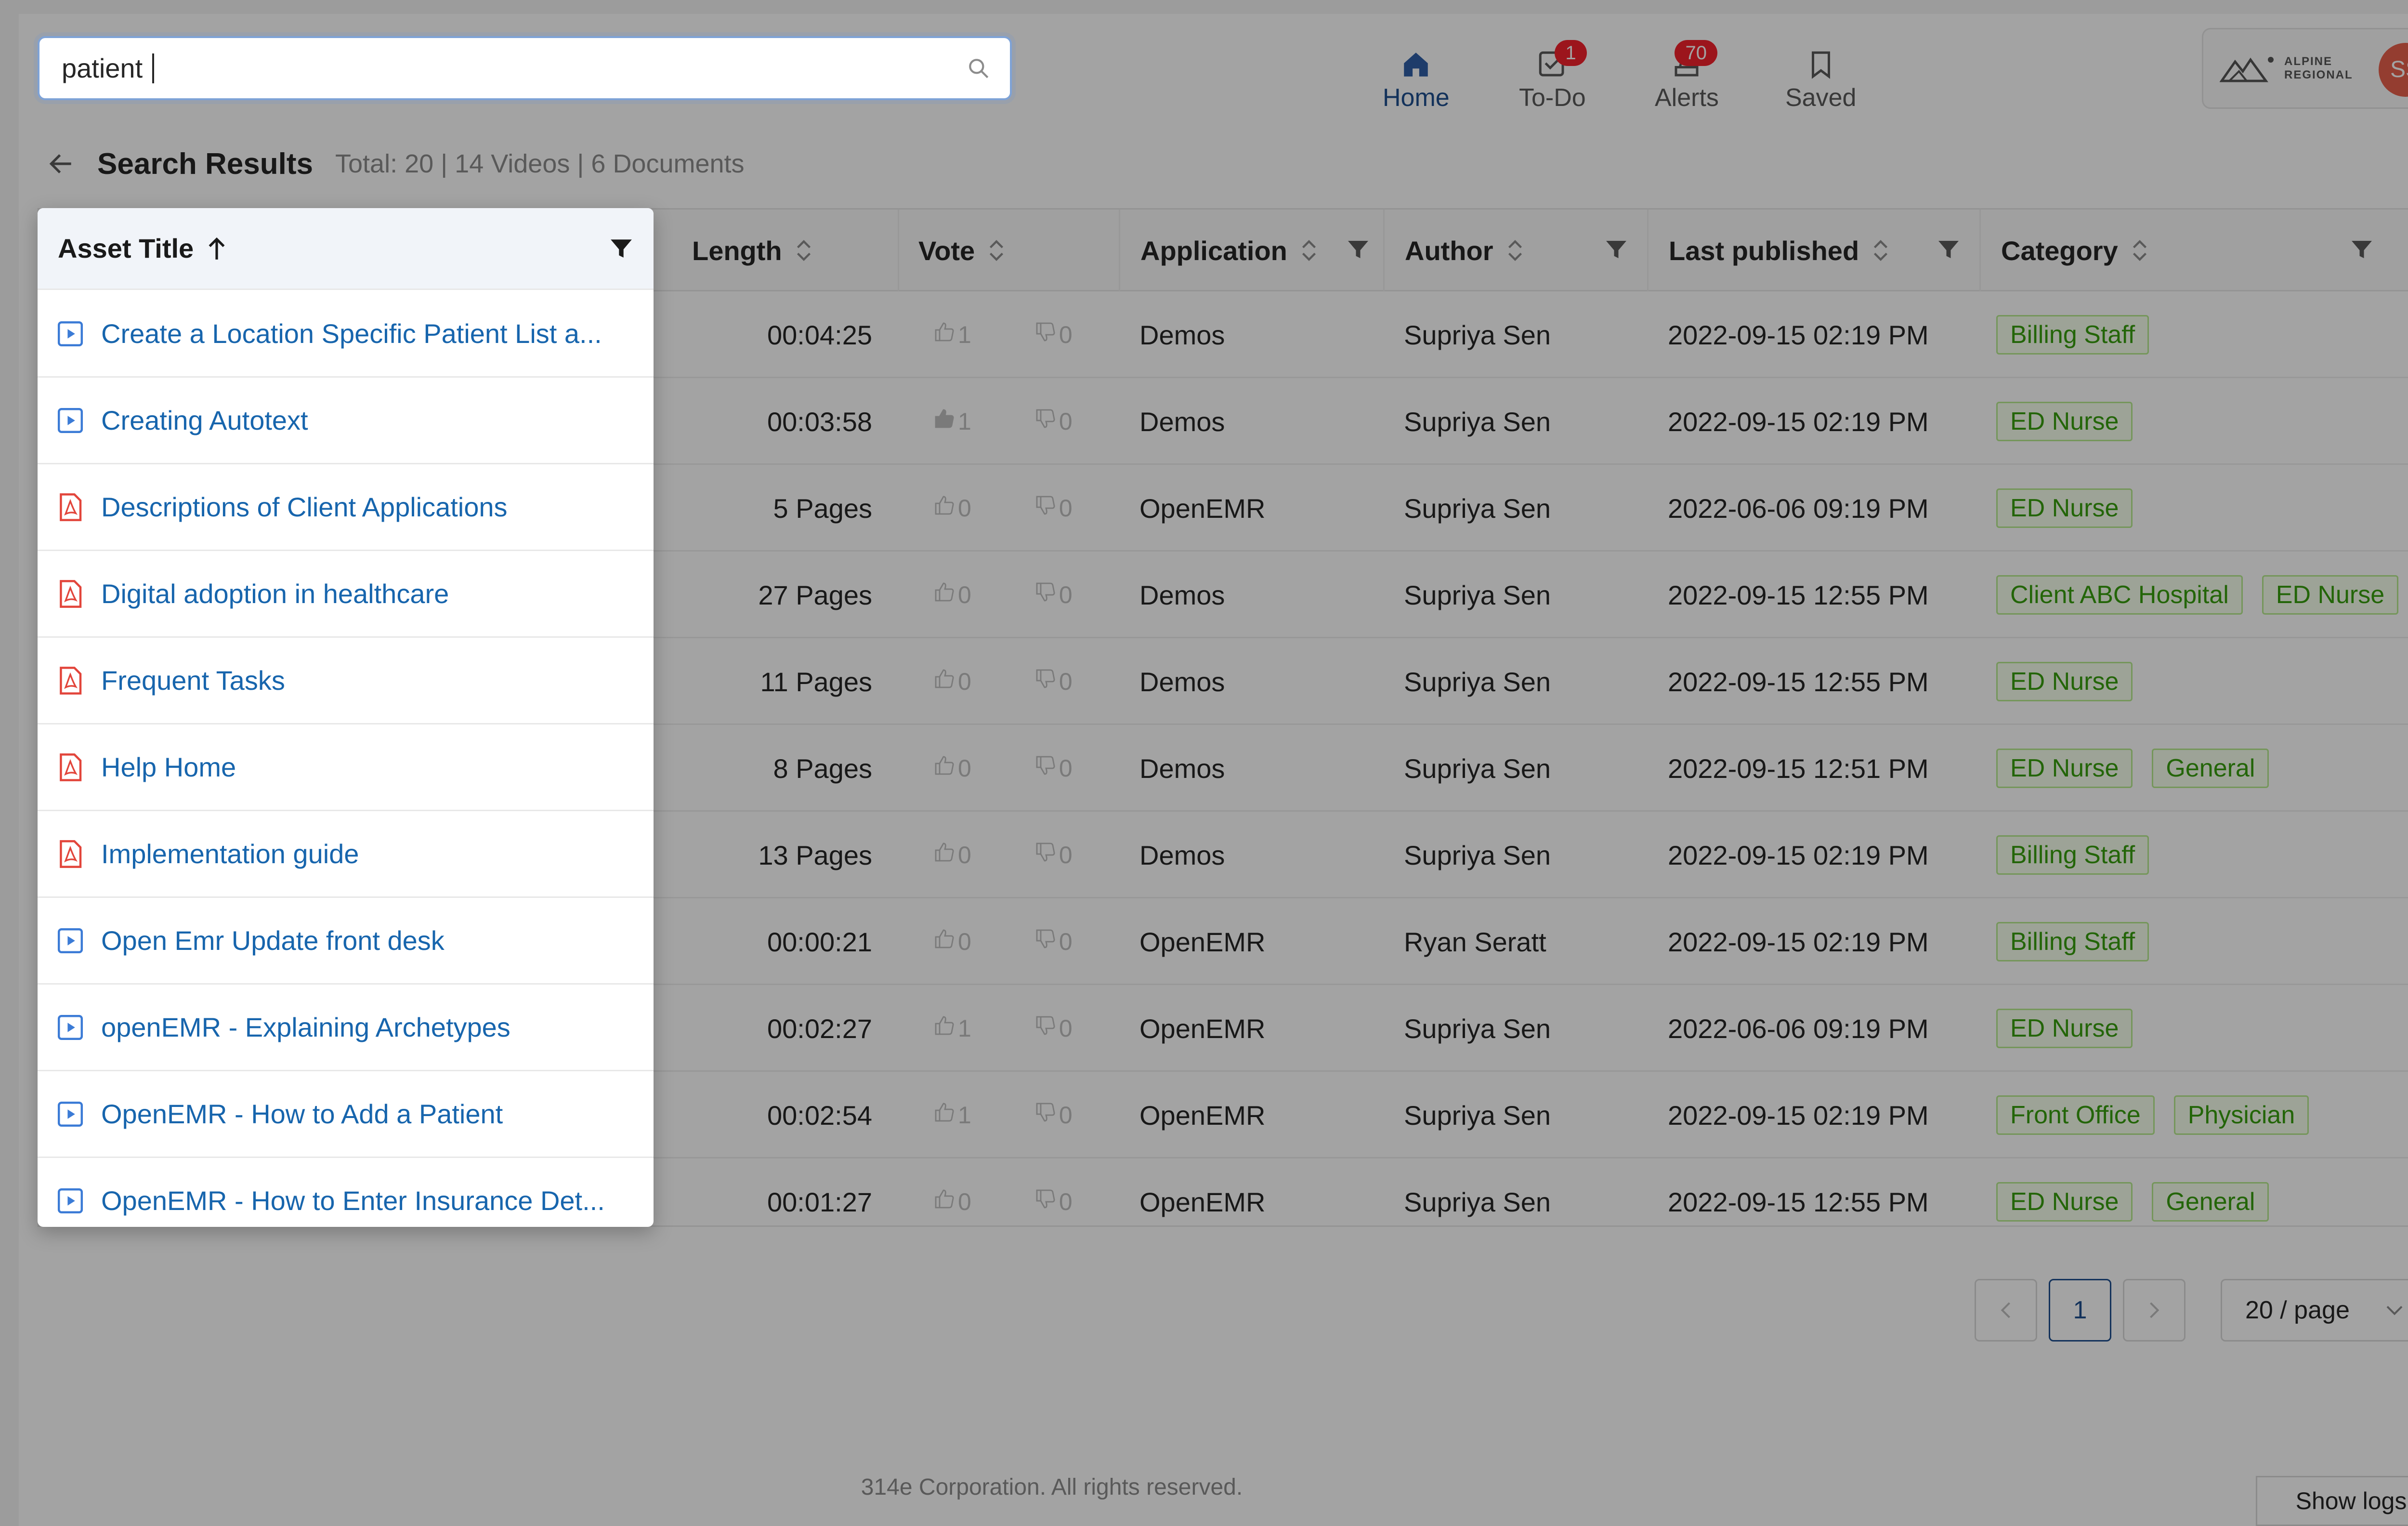 This screenshot has height=1526, width=2408. I want to click on asset-title-row: OpenEMR - How to Add a Patient, so click(346, 1114).